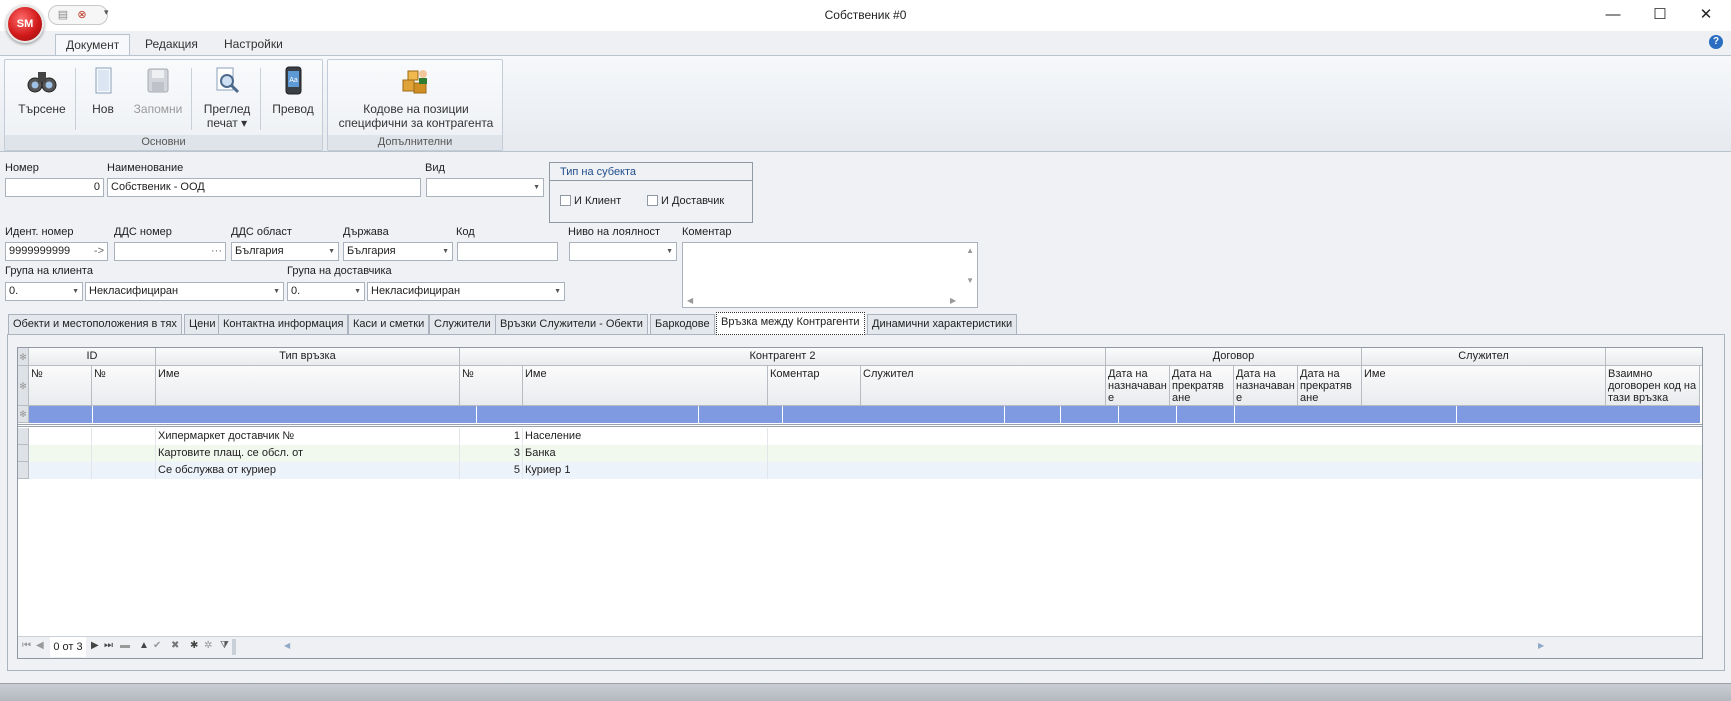 The image size is (1731, 701). I want to click on scroll-up-icon: ▲, so click(970, 250).